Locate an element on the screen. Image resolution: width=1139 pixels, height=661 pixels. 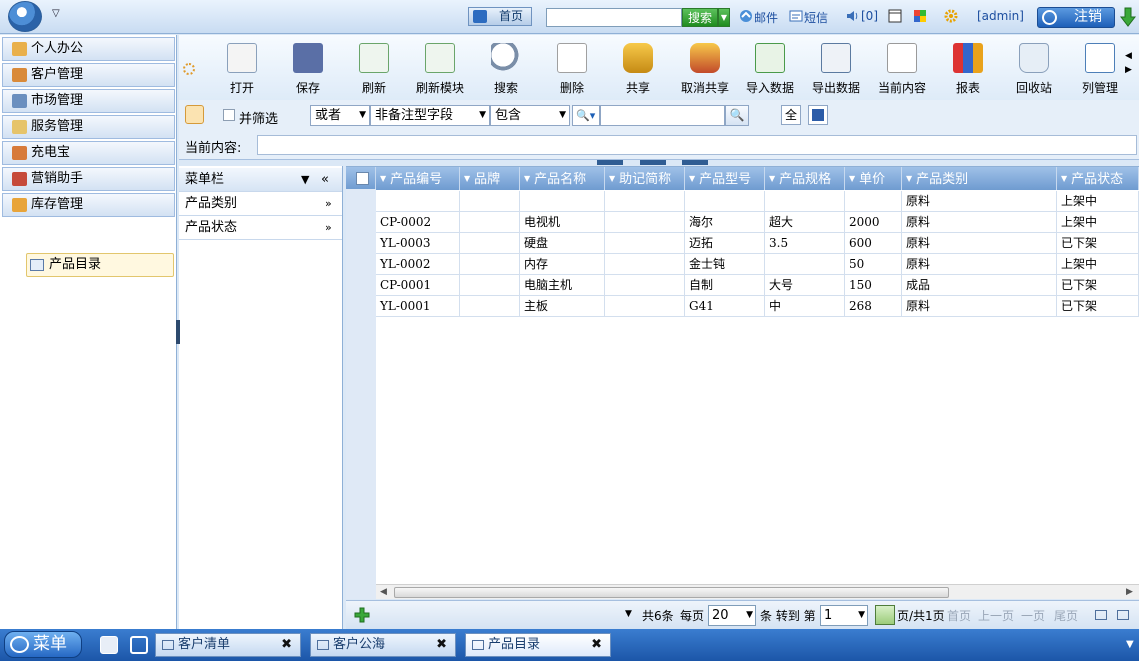
table-cell: 超大 is located at coordinates (805, 222).